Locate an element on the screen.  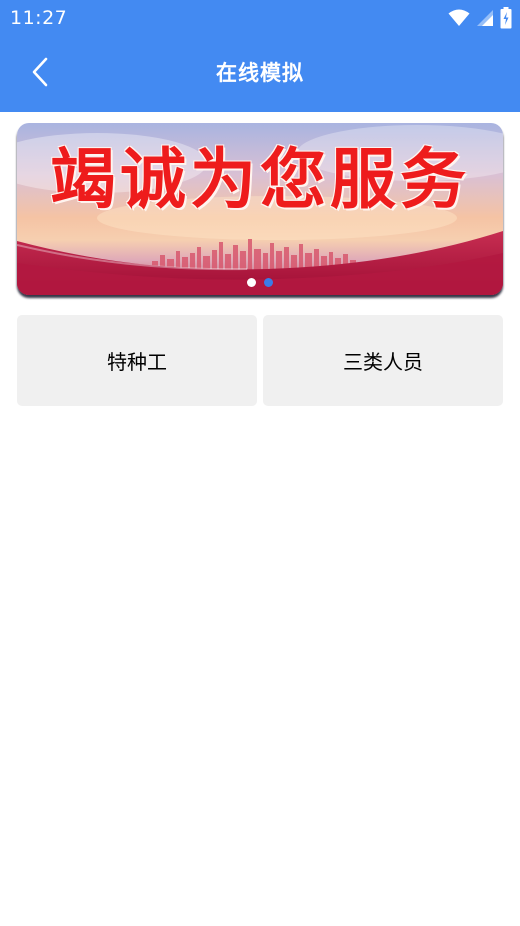
category-label: 三类人员 is located at coordinates (383, 362).